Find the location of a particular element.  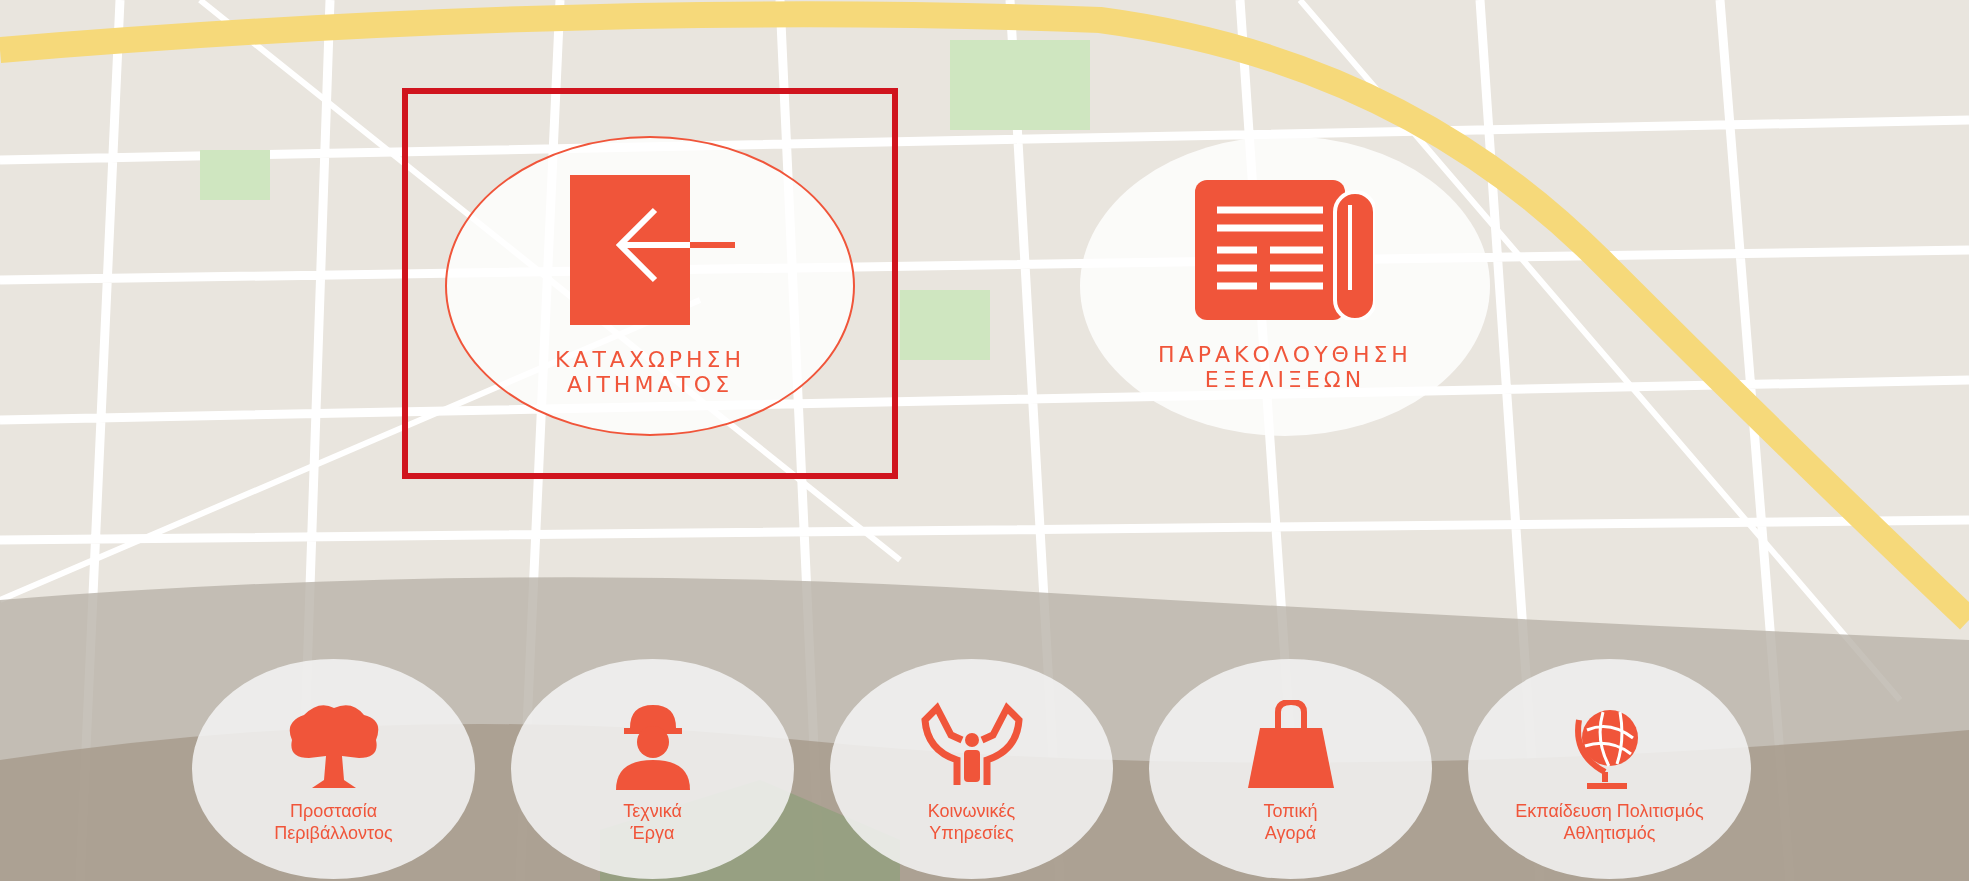

tile-label: ΠΑΡΑΚΟΛΟΥΘΗΣΗ ΕΞΕΛΙΞΕΩΝ is located at coordinates (1285, 367).